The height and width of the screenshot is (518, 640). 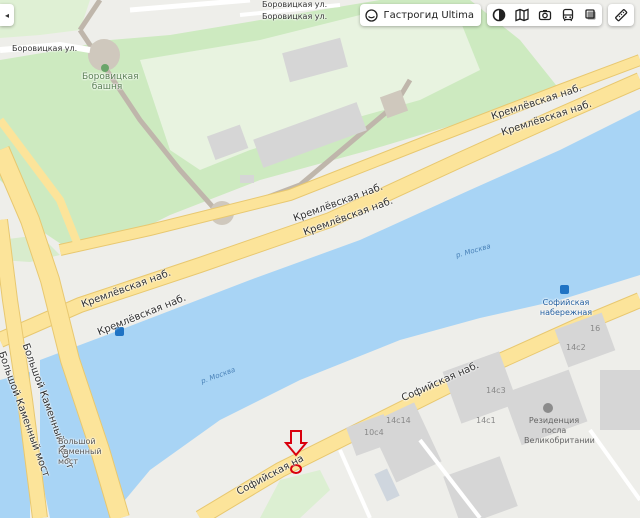 I want to click on building-number: 14с1, so click(x=486, y=420).